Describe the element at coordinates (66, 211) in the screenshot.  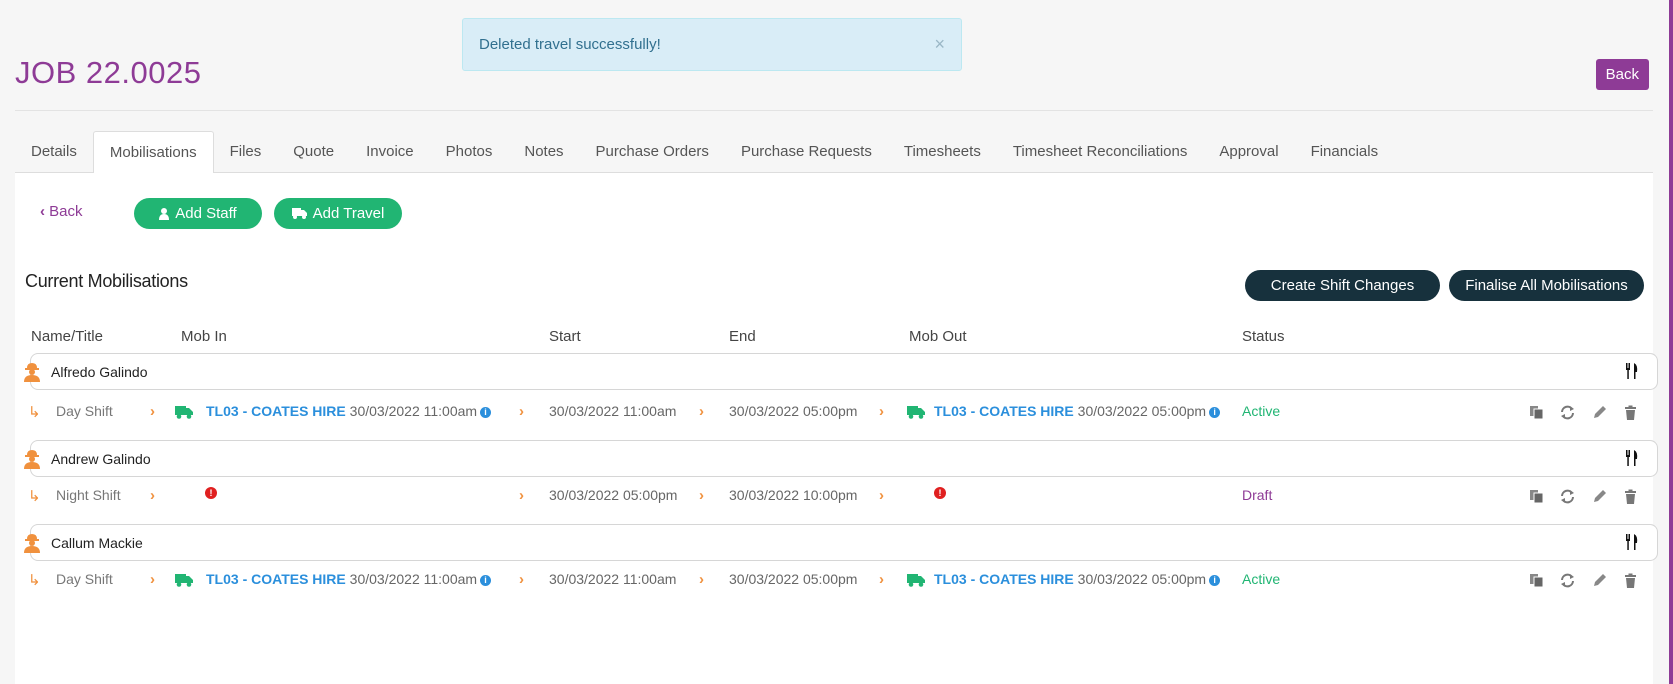
I see `back-link-label: Back` at that location.